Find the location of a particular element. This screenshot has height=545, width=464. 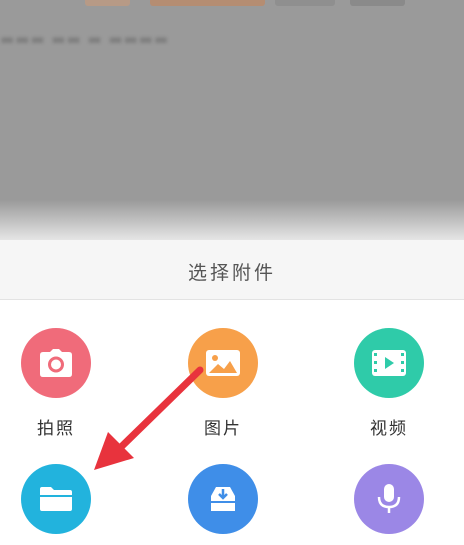

download-button is located at coordinates (223, 499).